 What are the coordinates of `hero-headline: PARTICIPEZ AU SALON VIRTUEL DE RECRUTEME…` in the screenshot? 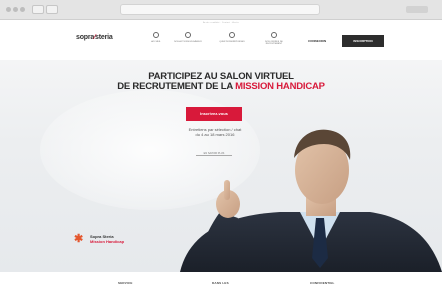 It's located at (221, 82).